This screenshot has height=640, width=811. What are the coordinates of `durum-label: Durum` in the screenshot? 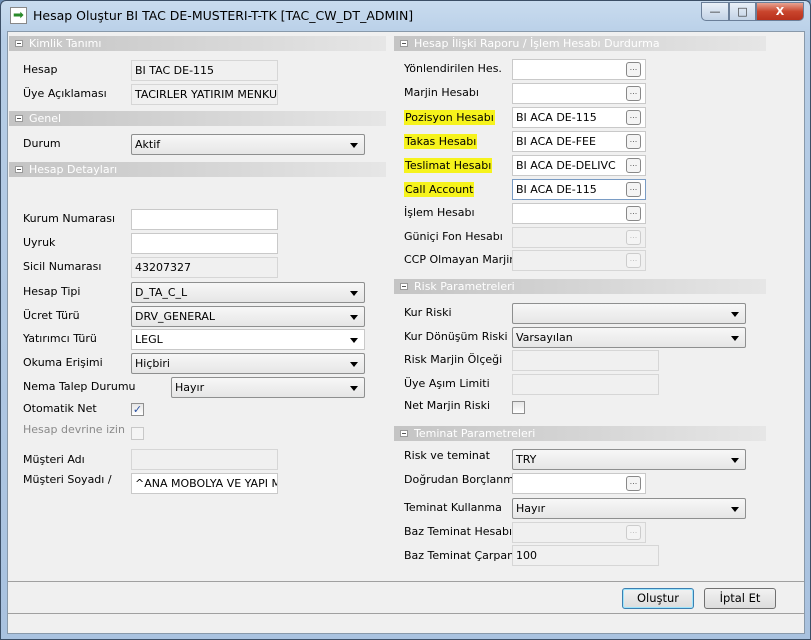 It's located at (42, 143).